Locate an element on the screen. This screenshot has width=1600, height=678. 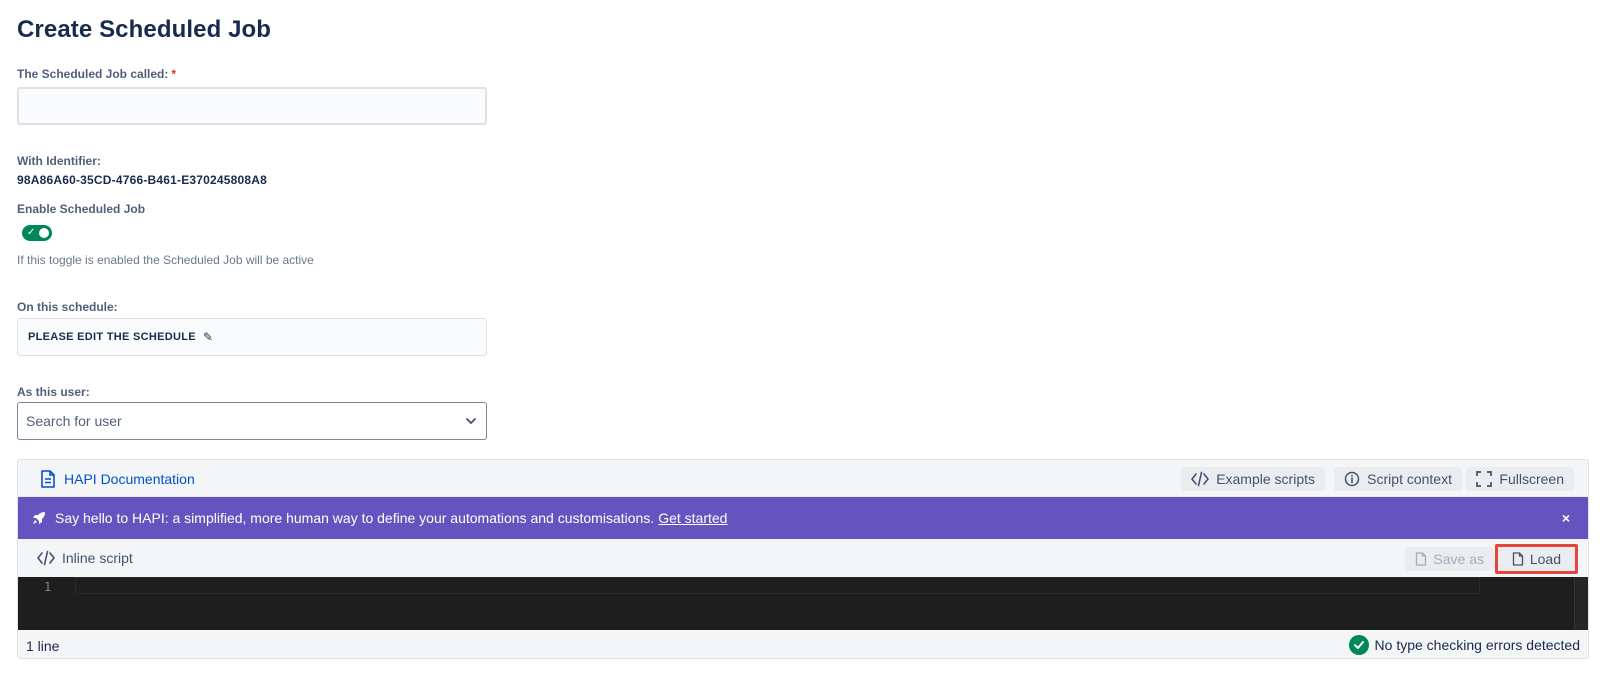
save-as-button: Save as is located at coordinates (1449, 559).